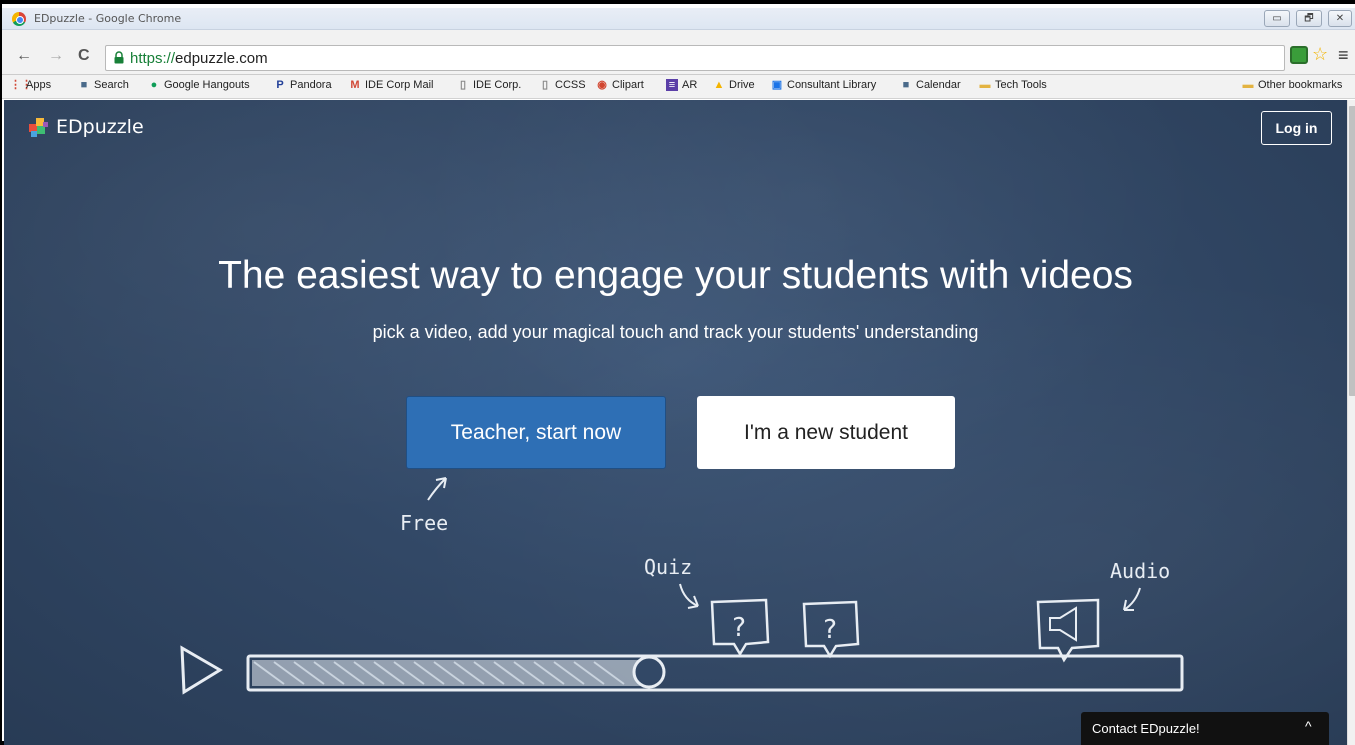  Describe the element at coordinates (1068, 630) in the screenshot. I see `audio-bubble-icon` at that location.